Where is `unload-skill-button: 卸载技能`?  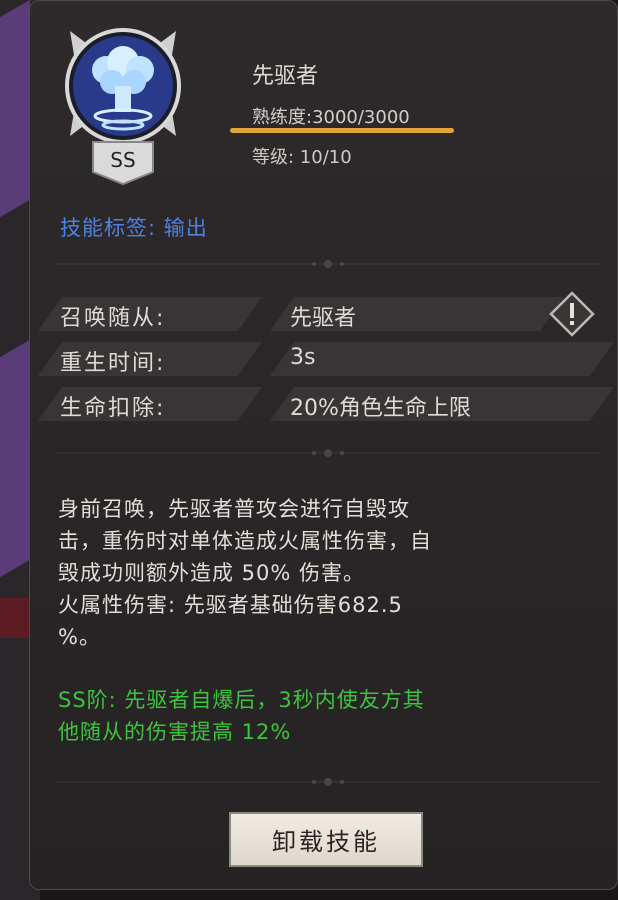 unload-skill-button: 卸载技能 is located at coordinates (326, 839).